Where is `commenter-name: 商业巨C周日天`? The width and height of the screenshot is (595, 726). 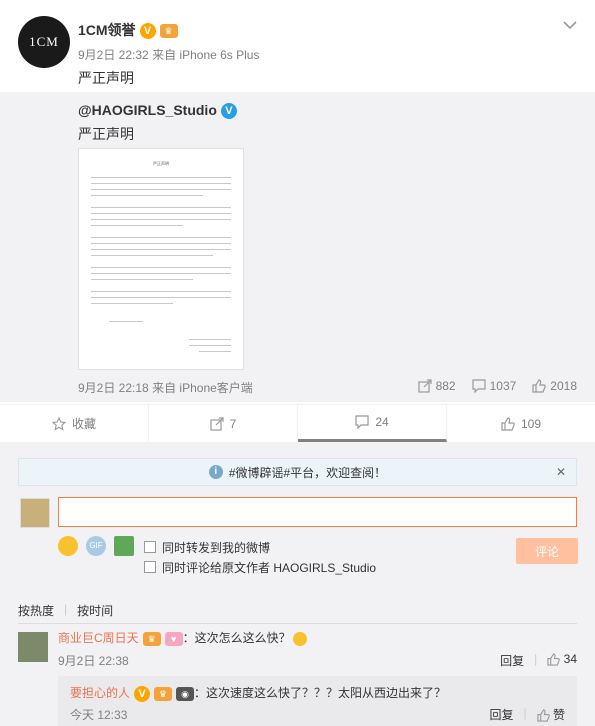
commenter-name: 商业巨C周日天 is located at coordinates (98, 638).